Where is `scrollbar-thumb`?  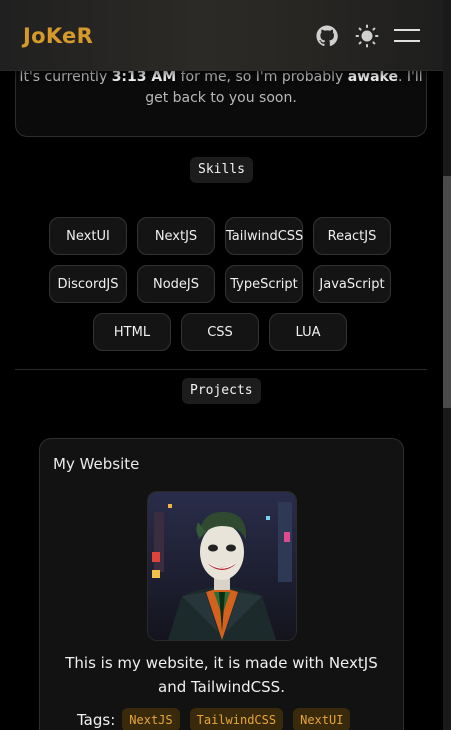 scrollbar-thumb is located at coordinates (447, 292).